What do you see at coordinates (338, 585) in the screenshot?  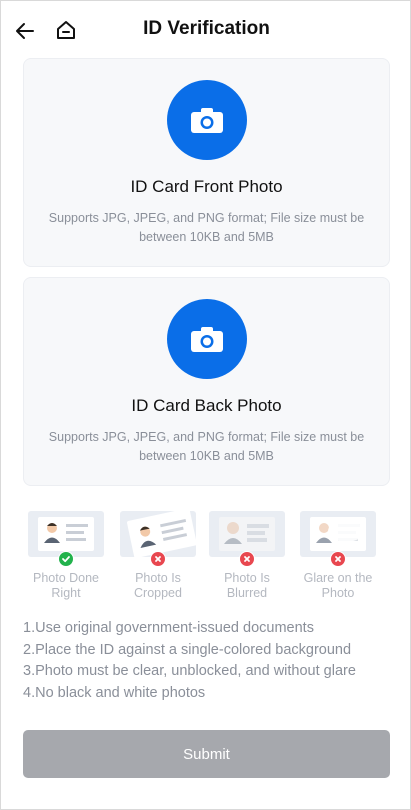 I see `example-label: Glare on the Photo` at bounding box center [338, 585].